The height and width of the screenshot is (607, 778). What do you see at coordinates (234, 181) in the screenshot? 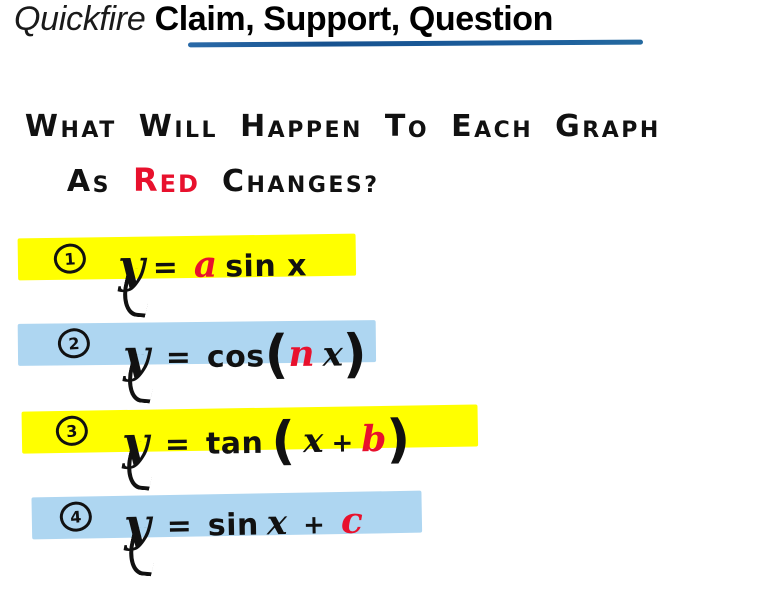
I see `word-changes-cap: C` at bounding box center [234, 181].